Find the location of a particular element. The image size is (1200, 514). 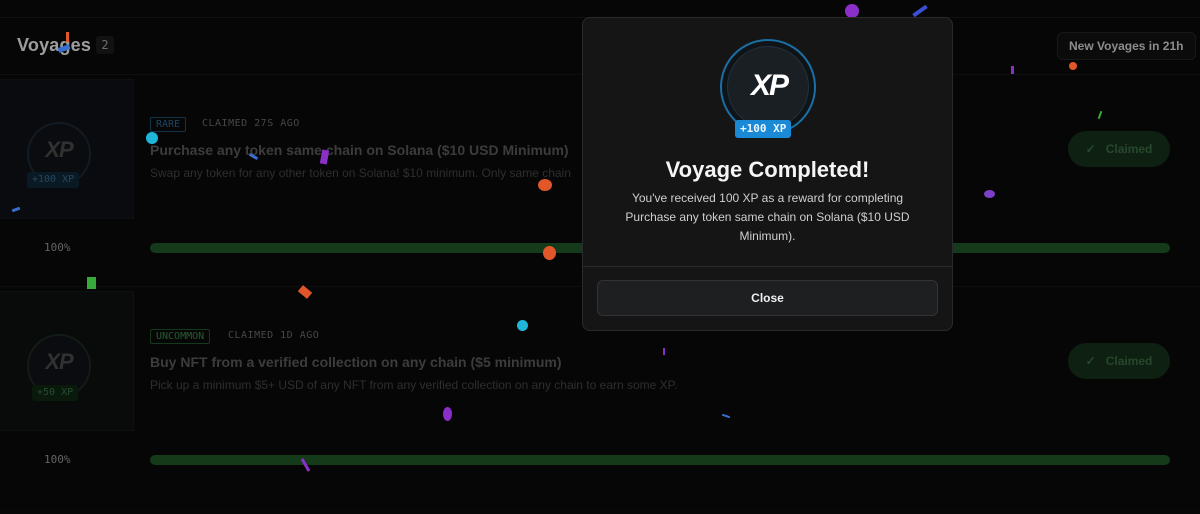

xp-badge-inner: XP is located at coordinates (768, 87).